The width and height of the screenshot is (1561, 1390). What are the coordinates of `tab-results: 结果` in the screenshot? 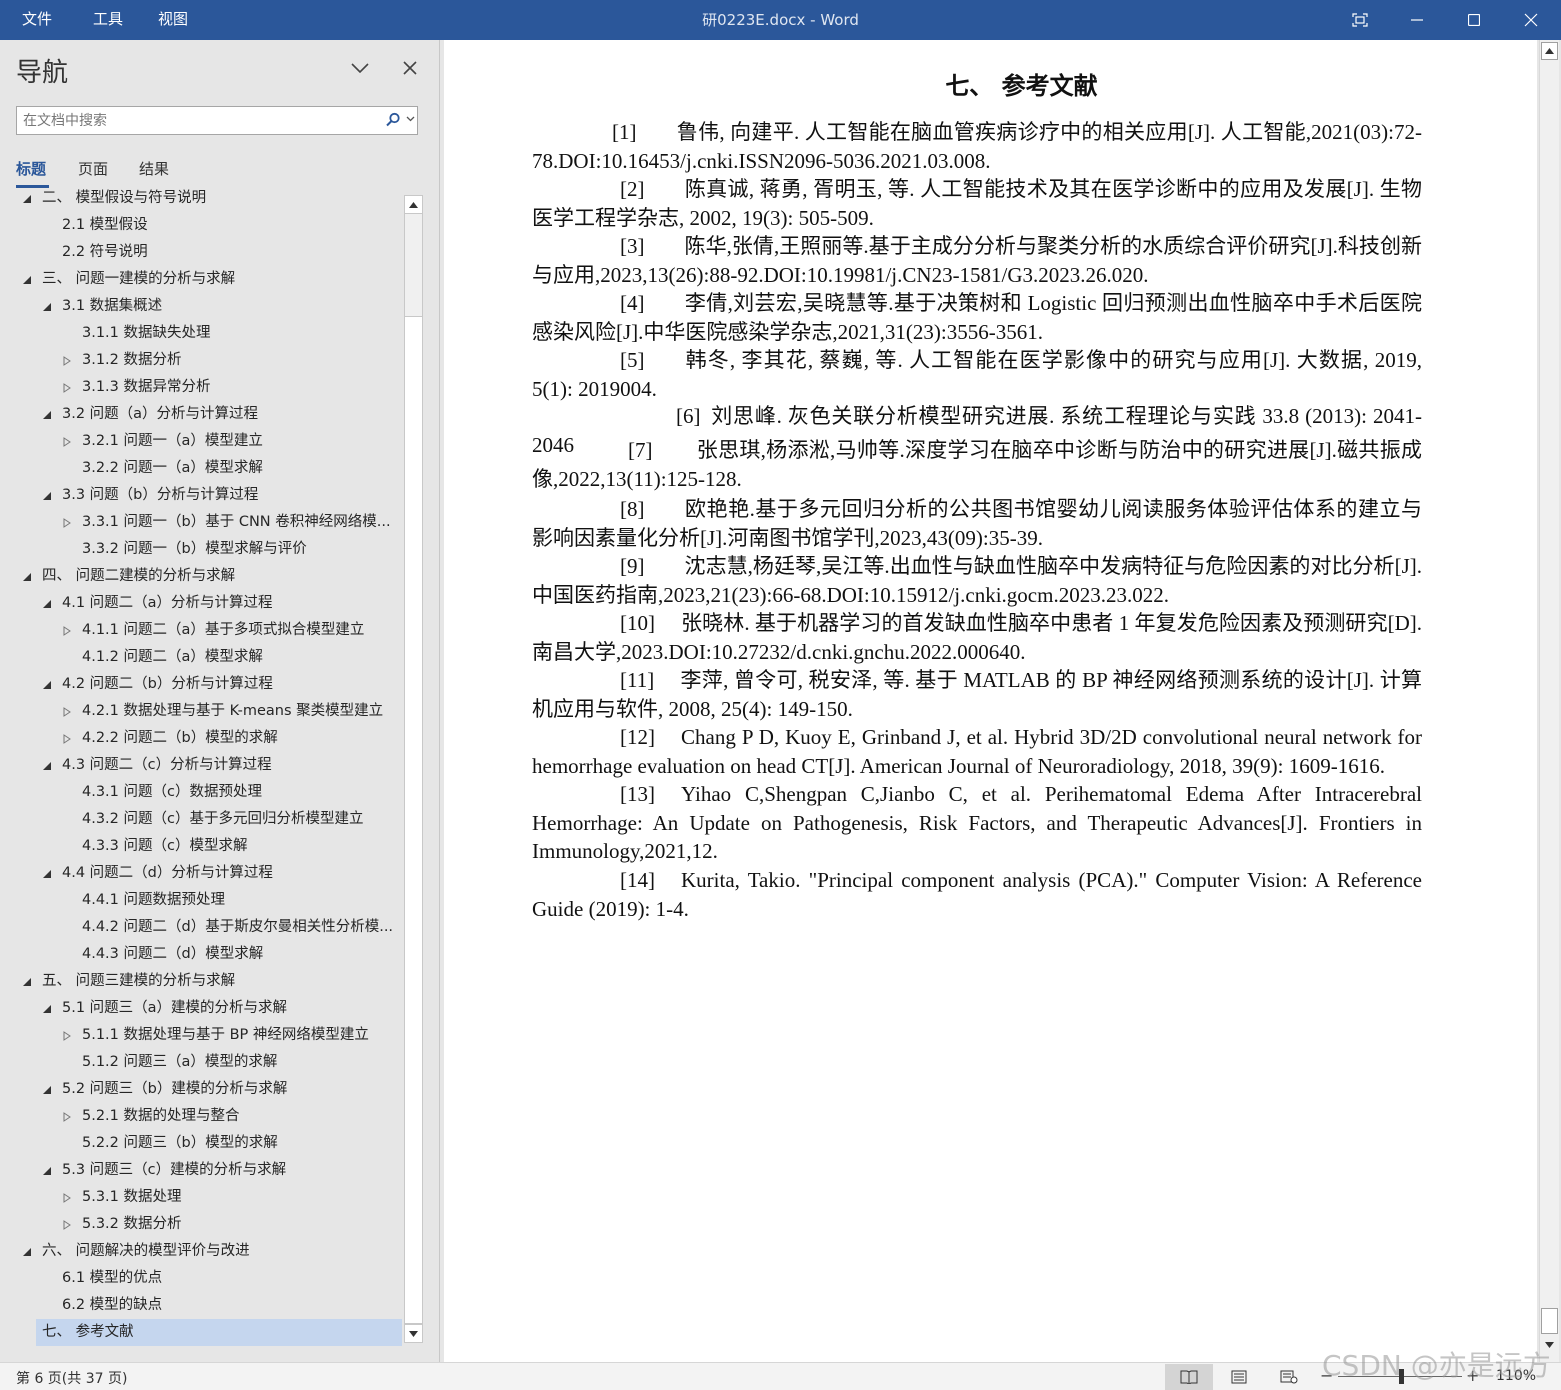 It's located at (154, 168).